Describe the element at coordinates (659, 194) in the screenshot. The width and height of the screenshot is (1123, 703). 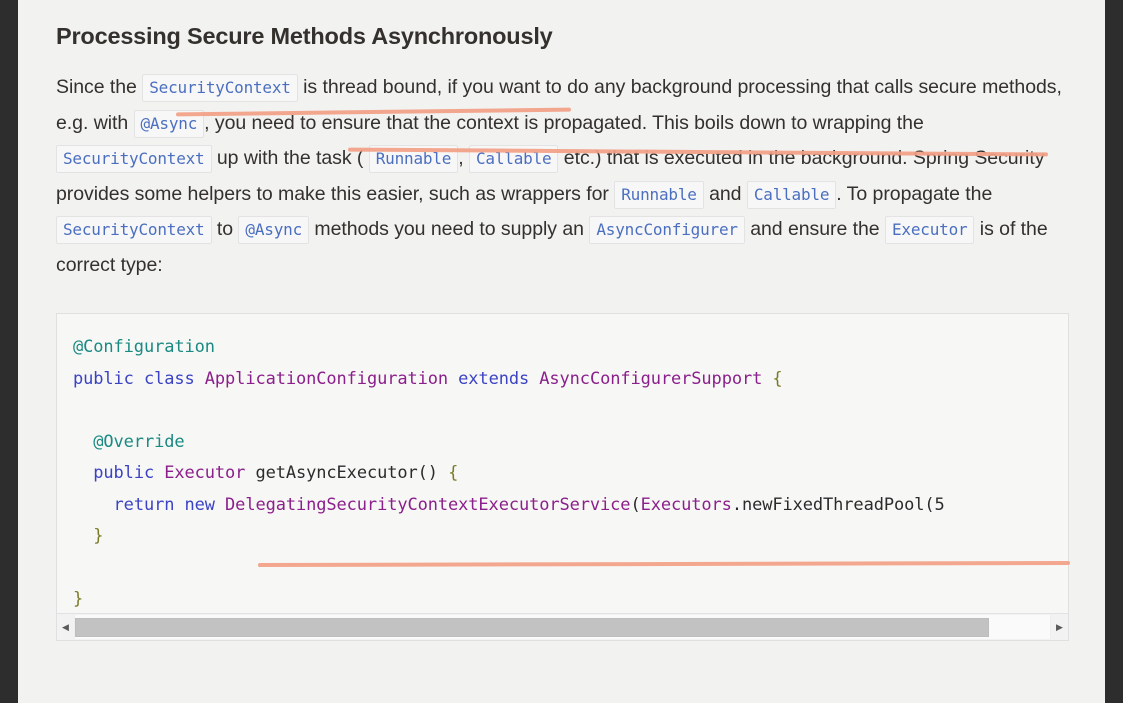
I see `inline-code-runnable-2: Runnable` at that location.